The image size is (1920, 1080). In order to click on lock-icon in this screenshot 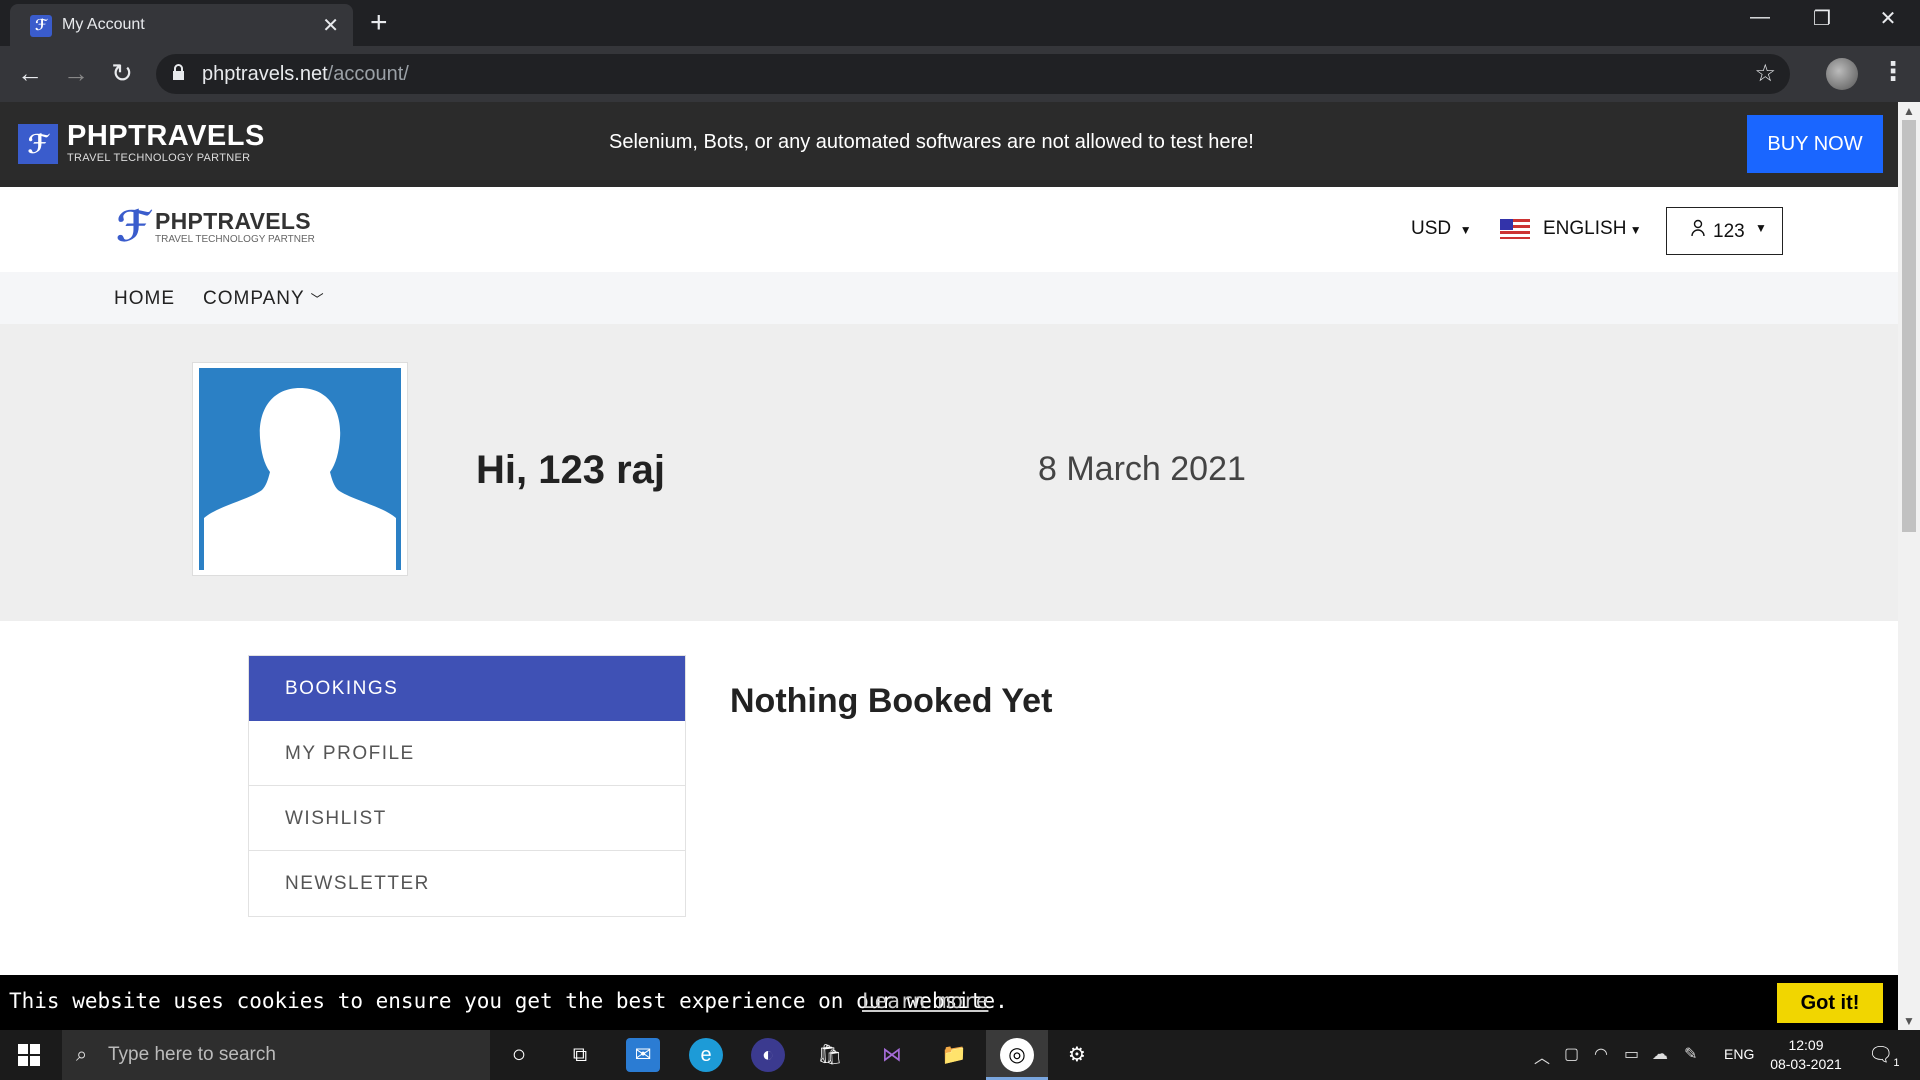, I will do `click(178, 72)`.